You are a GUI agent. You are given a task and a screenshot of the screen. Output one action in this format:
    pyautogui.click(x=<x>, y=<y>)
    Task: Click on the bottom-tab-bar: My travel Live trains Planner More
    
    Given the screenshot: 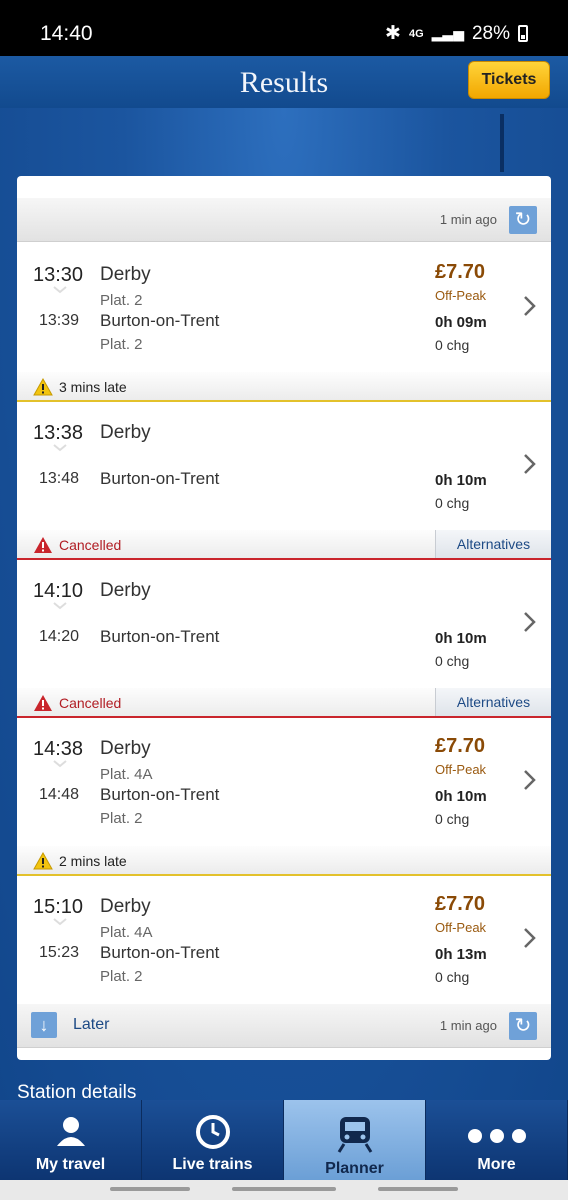 What is the action you would take?
    pyautogui.click(x=284, y=1140)
    